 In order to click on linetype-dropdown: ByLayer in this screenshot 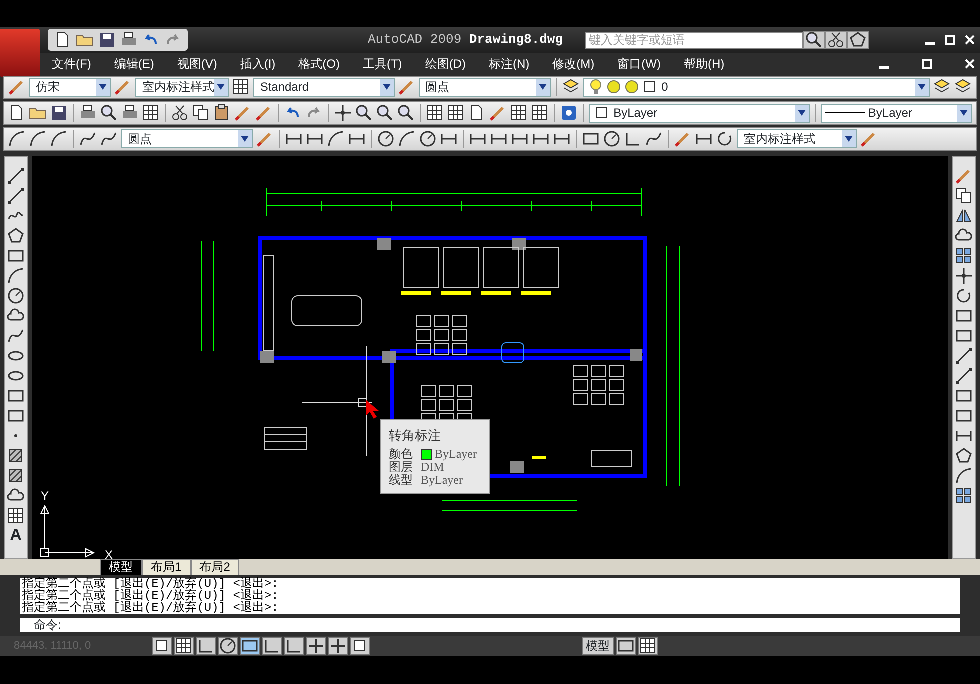, I will do `click(896, 113)`.